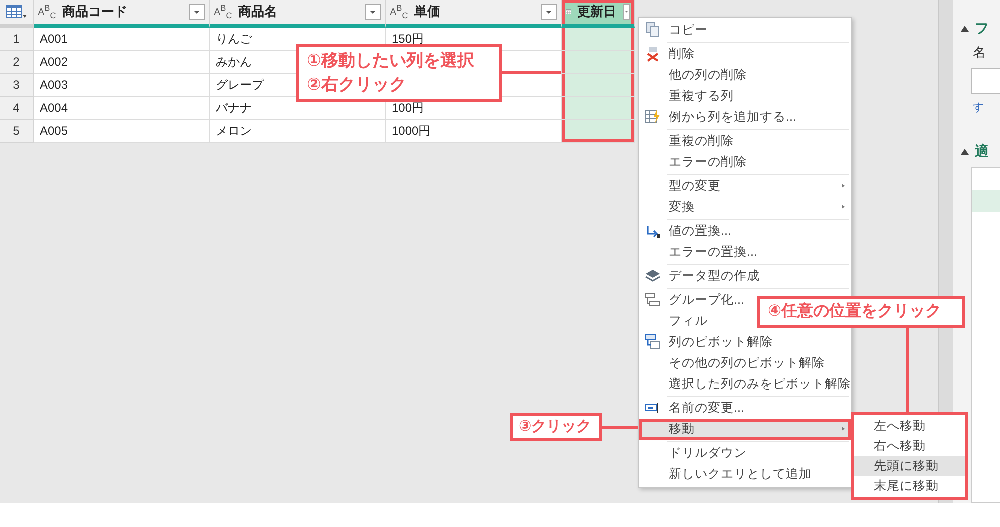 The height and width of the screenshot is (527, 1000). Describe the element at coordinates (95, 12) in the screenshot. I see `column-name: 商品コード` at that location.